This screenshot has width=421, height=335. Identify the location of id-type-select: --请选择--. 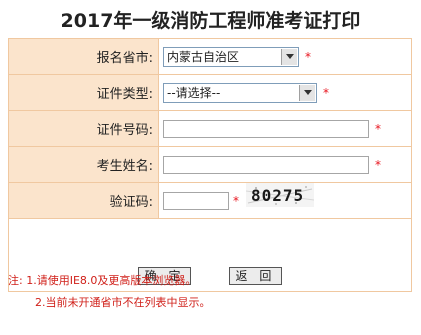
(240, 92).